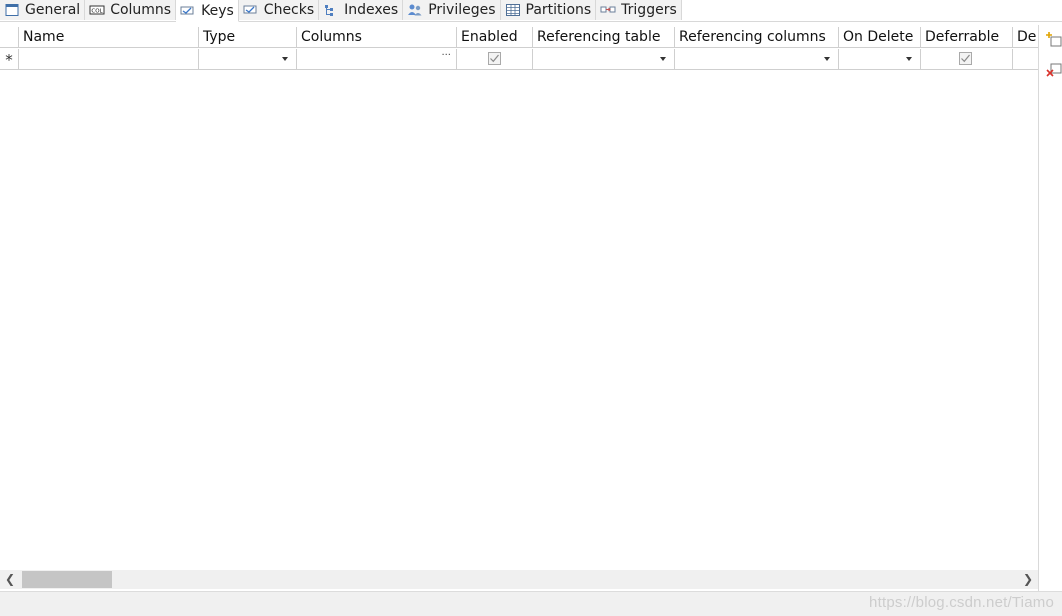 This screenshot has height=616, width=1062. What do you see at coordinates (608, 10) in the screenshot?
I see `trigger-icon` at bounding box center [608, 10].